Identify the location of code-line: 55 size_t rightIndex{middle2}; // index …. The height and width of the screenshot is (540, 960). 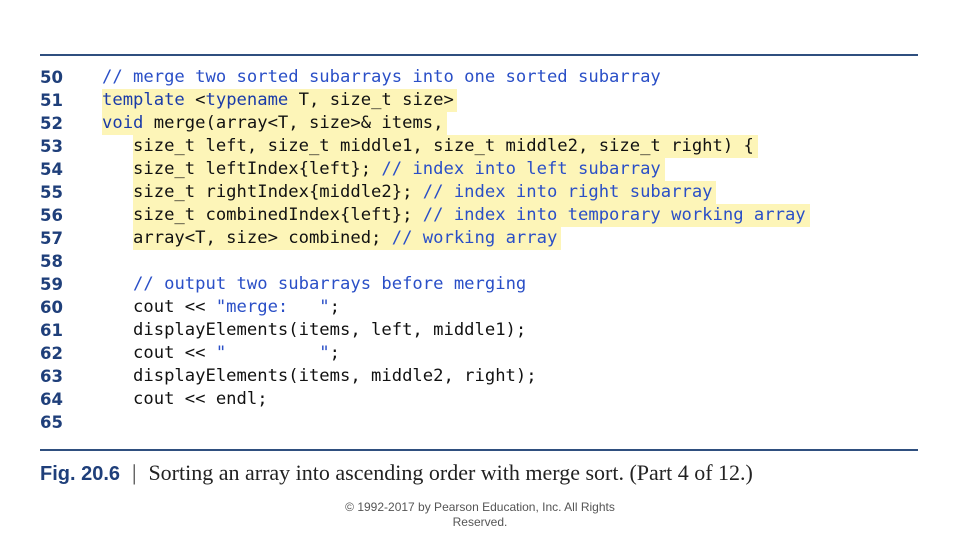
(479, 192).